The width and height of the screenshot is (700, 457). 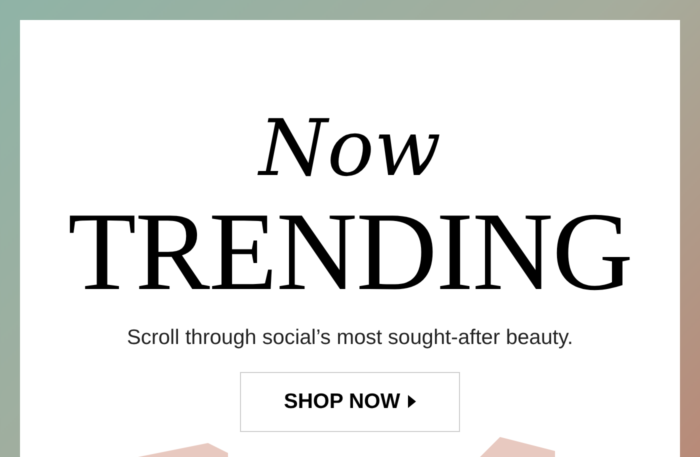 What do you see at coordinates (350, 149) in the screenshot?
I see `script-headline: Now` at bounding box center [350, 149].